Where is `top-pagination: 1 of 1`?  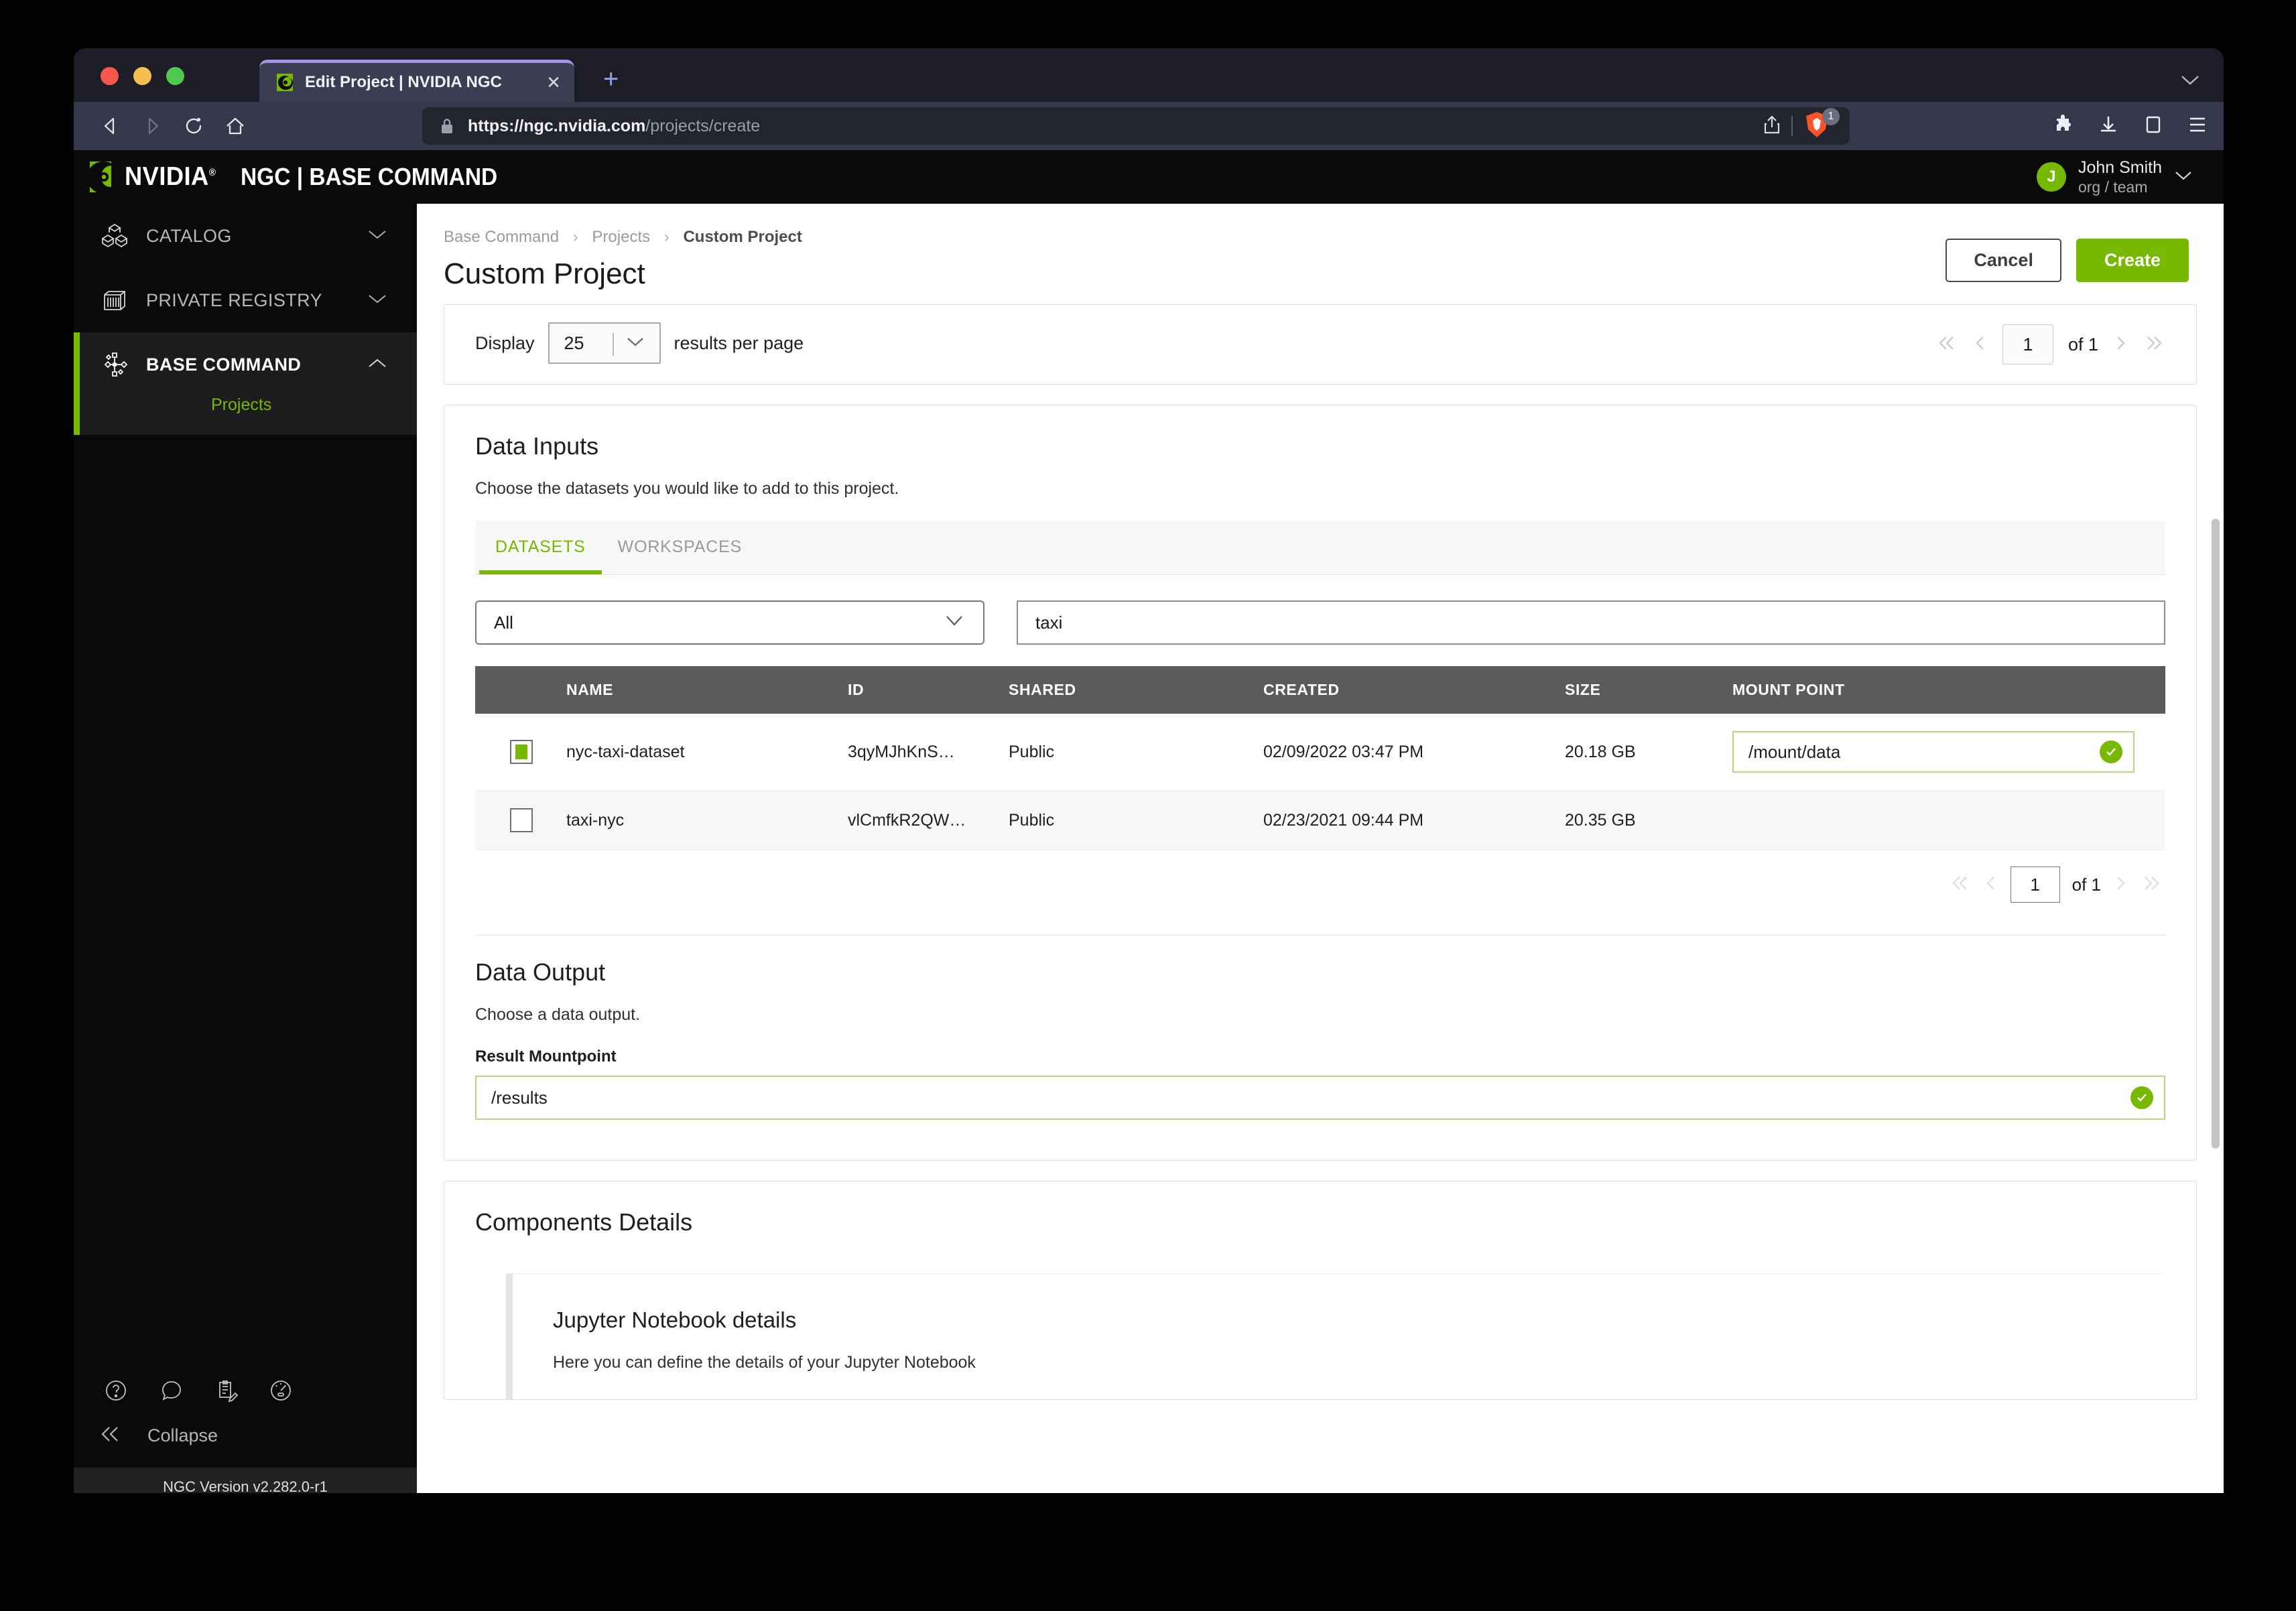
top-pagination: 1 of 1 is located at coordinates (2050, 344).